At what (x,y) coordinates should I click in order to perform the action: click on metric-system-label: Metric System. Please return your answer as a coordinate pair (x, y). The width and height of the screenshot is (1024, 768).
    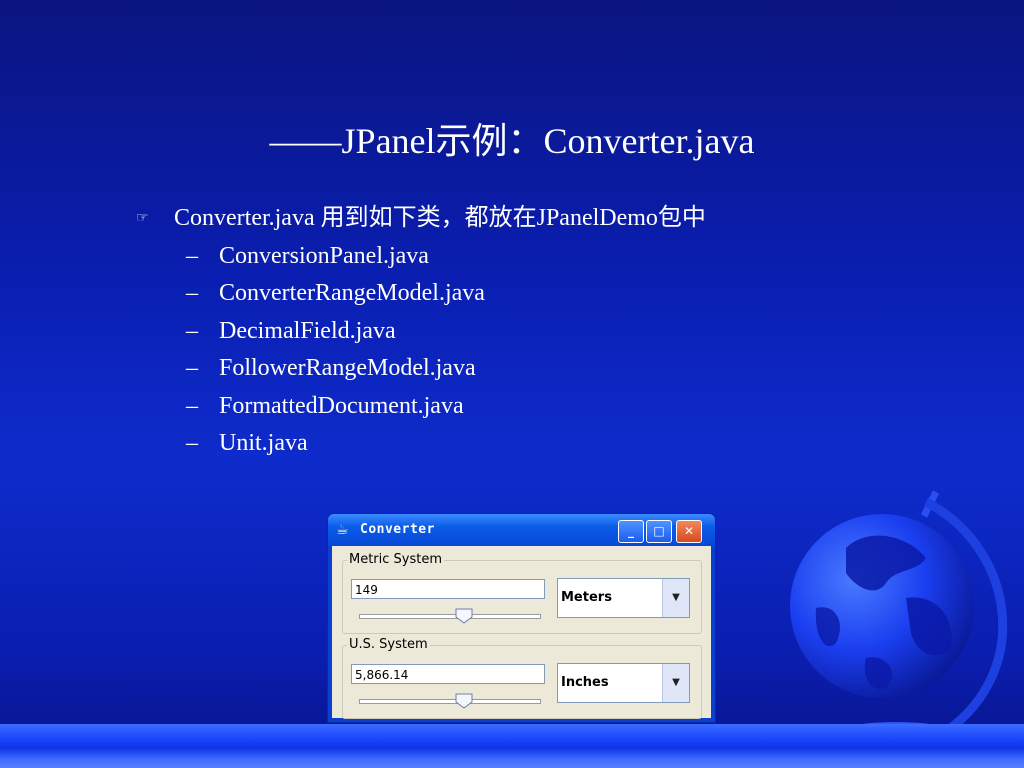
    Looking at the image, I should click on (396, 559).